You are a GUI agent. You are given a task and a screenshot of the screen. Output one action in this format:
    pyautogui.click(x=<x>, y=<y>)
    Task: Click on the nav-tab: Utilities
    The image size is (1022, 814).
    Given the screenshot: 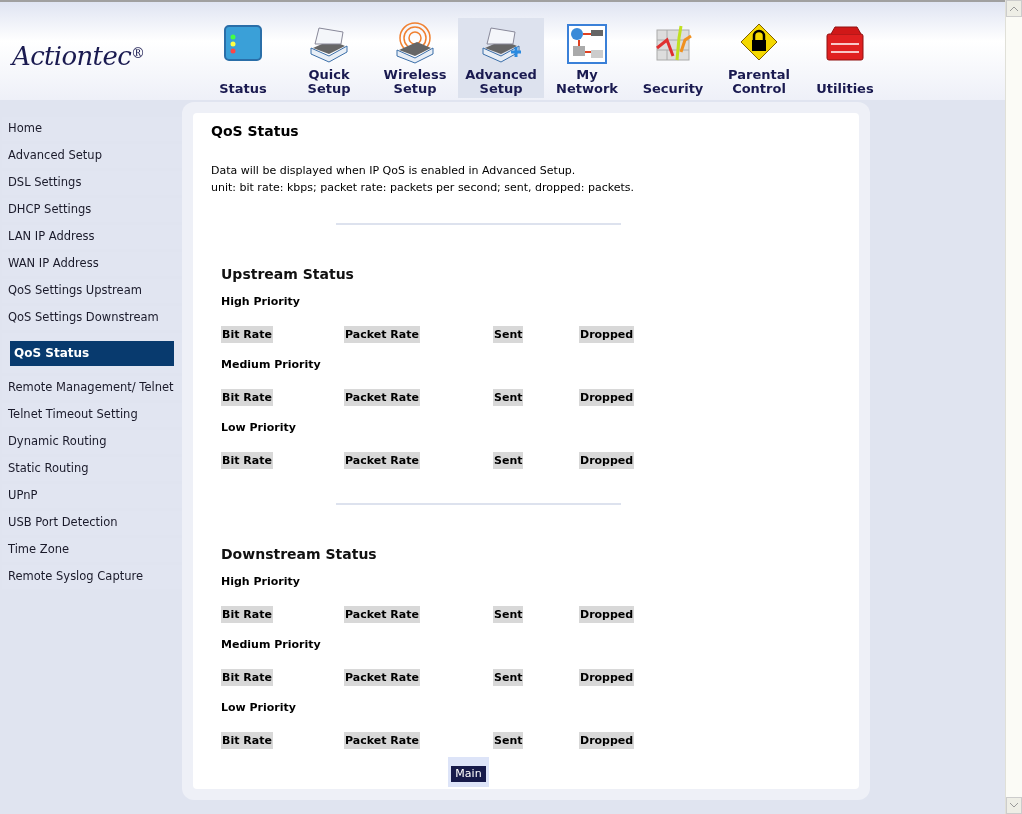 What is the action you would take?
    pyautogui.click(x=845, y=58)
    